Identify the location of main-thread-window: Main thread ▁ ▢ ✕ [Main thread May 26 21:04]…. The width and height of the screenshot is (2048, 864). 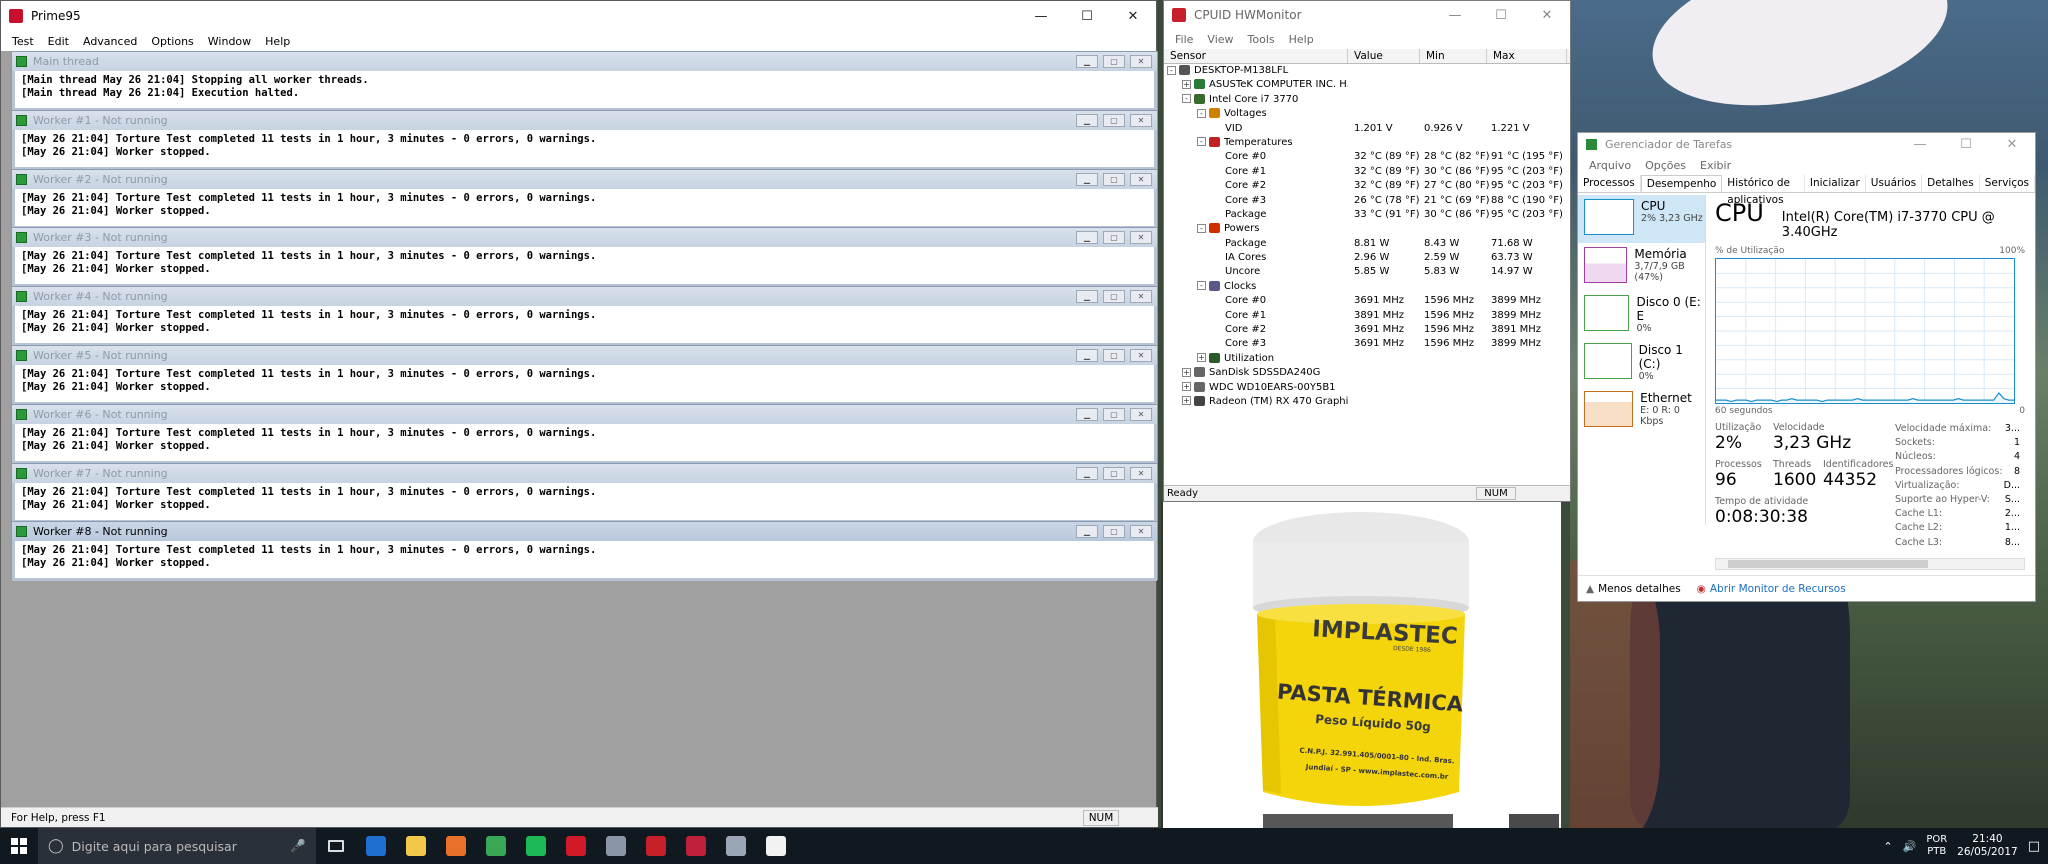
(584, 81).